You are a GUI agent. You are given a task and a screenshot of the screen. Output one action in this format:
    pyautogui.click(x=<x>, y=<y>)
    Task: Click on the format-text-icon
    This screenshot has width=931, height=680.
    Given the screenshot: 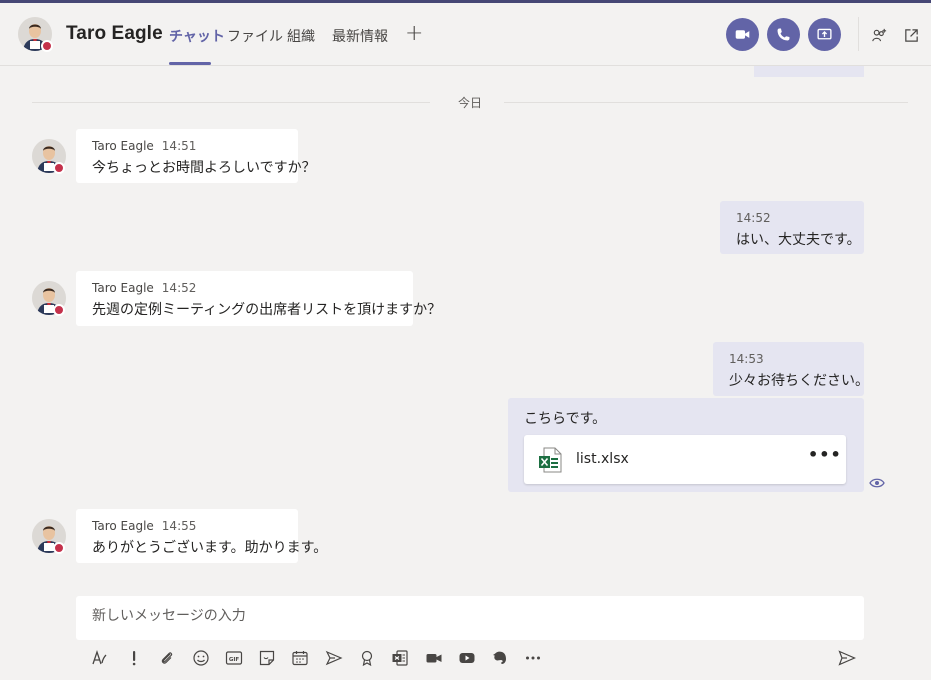 What is the action you would take?
    pyautogui.click(x=99, y=657)
    